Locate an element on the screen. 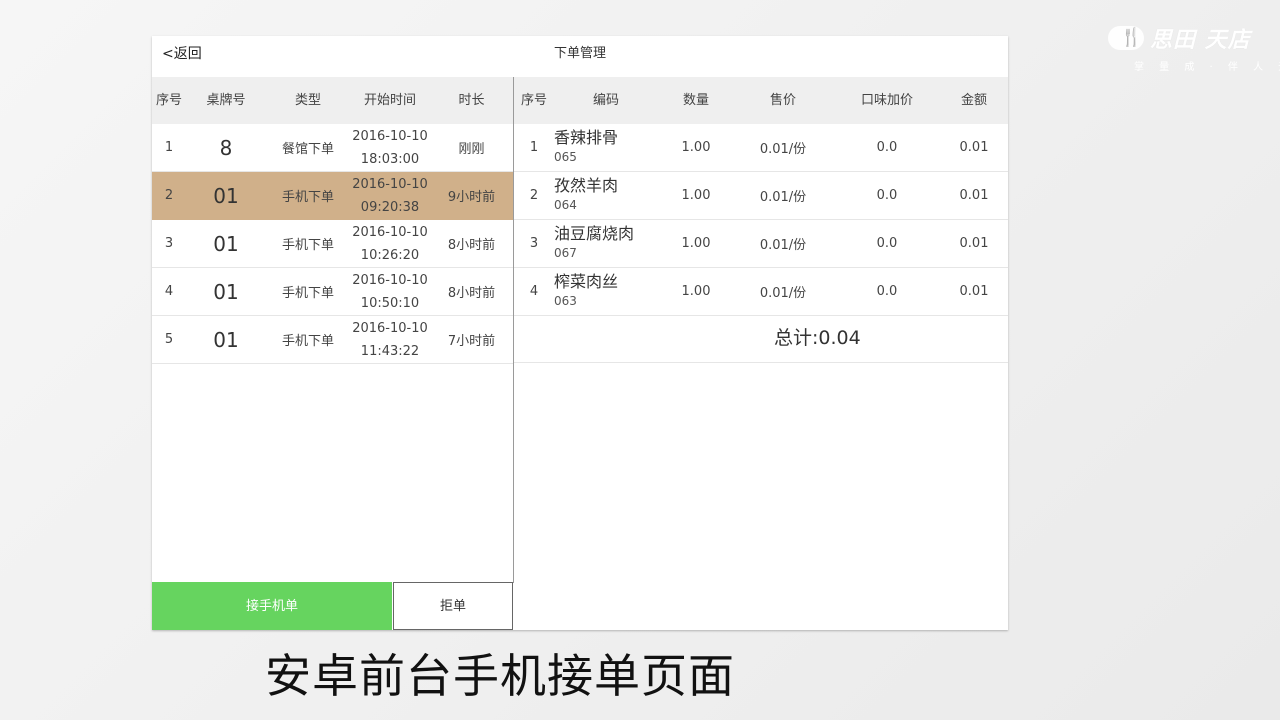 The image size is (1280, 720). order-row-selected: 2 01 手机下单 2016-10-10 09:20:38 9小时前 is located at coordinates (332, 196).